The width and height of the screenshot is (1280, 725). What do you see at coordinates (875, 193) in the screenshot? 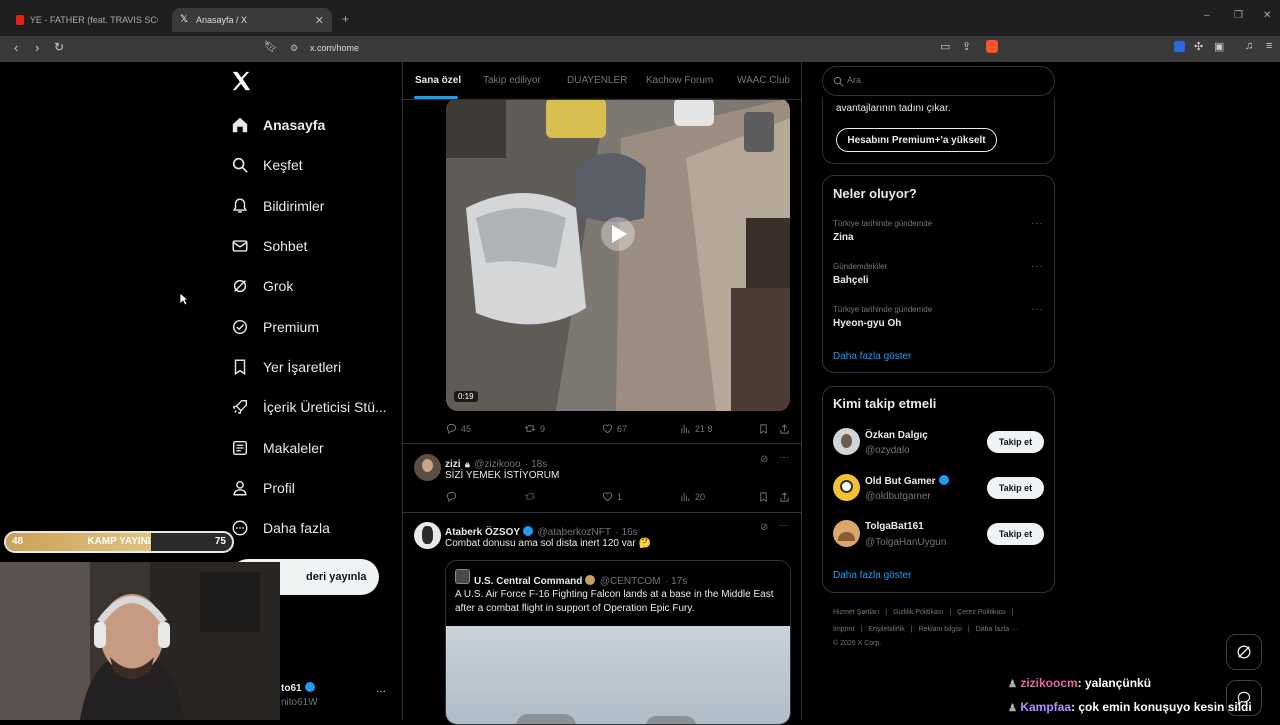
I see `trends-title: Neler oluyor?` at bounding box center [875, 193].